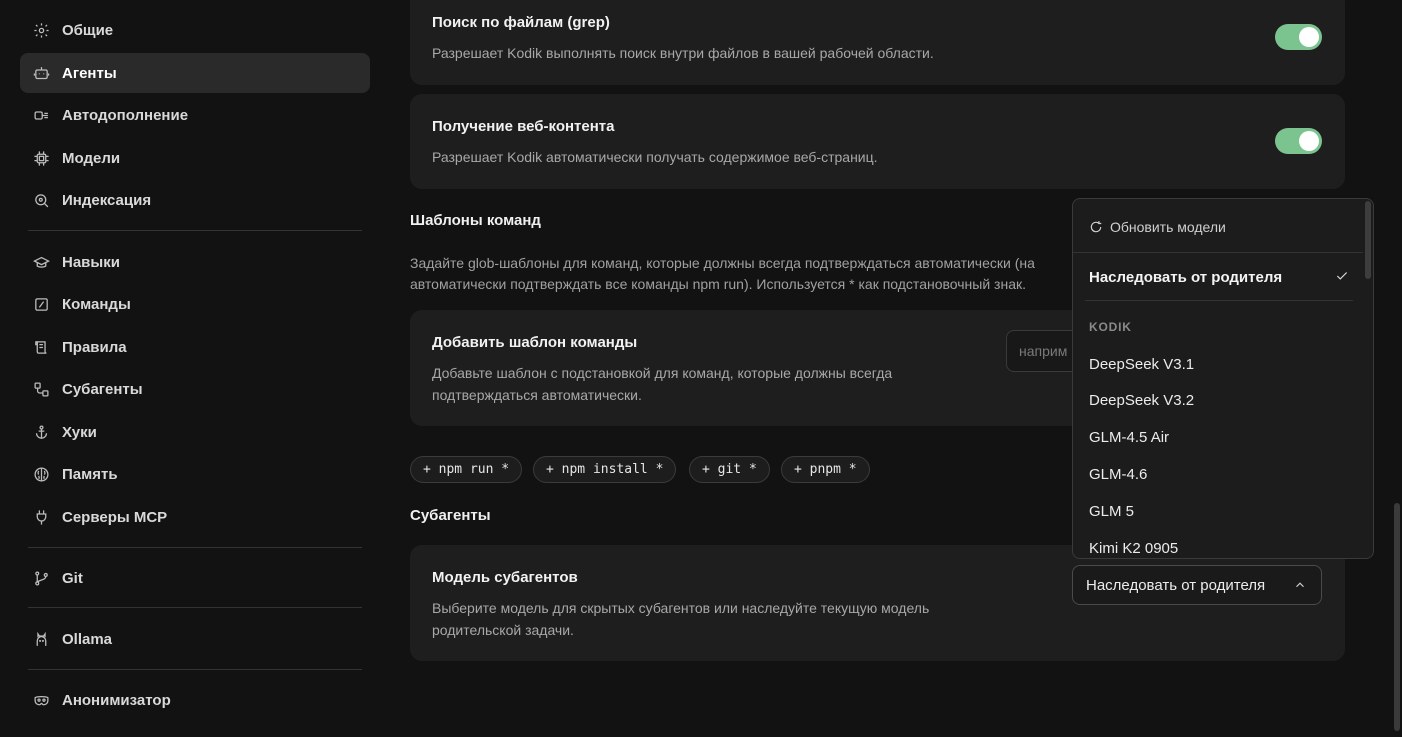 The height and width of the screenshot is (737, 1402). I want to click on sidebar-item-label: Анонимизатор, so click(116, 700).